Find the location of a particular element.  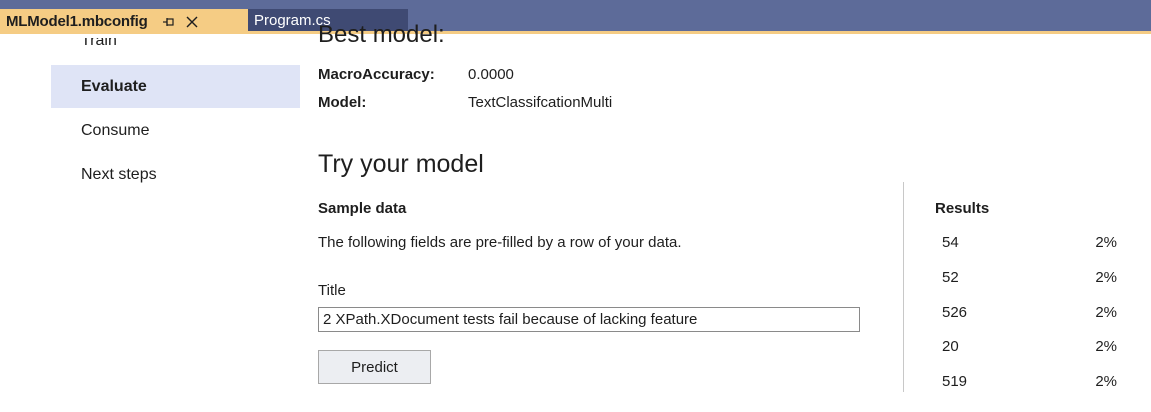

result-label: 54 is located at coordinates (950, 242).